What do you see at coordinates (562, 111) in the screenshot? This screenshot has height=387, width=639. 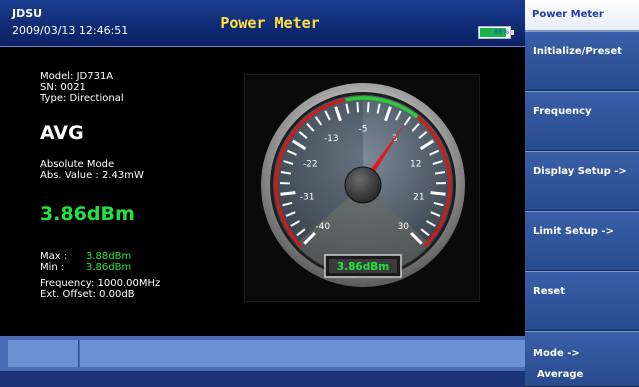 I see `frequency-button-label: Frequency` at bounding box center [562, 111].